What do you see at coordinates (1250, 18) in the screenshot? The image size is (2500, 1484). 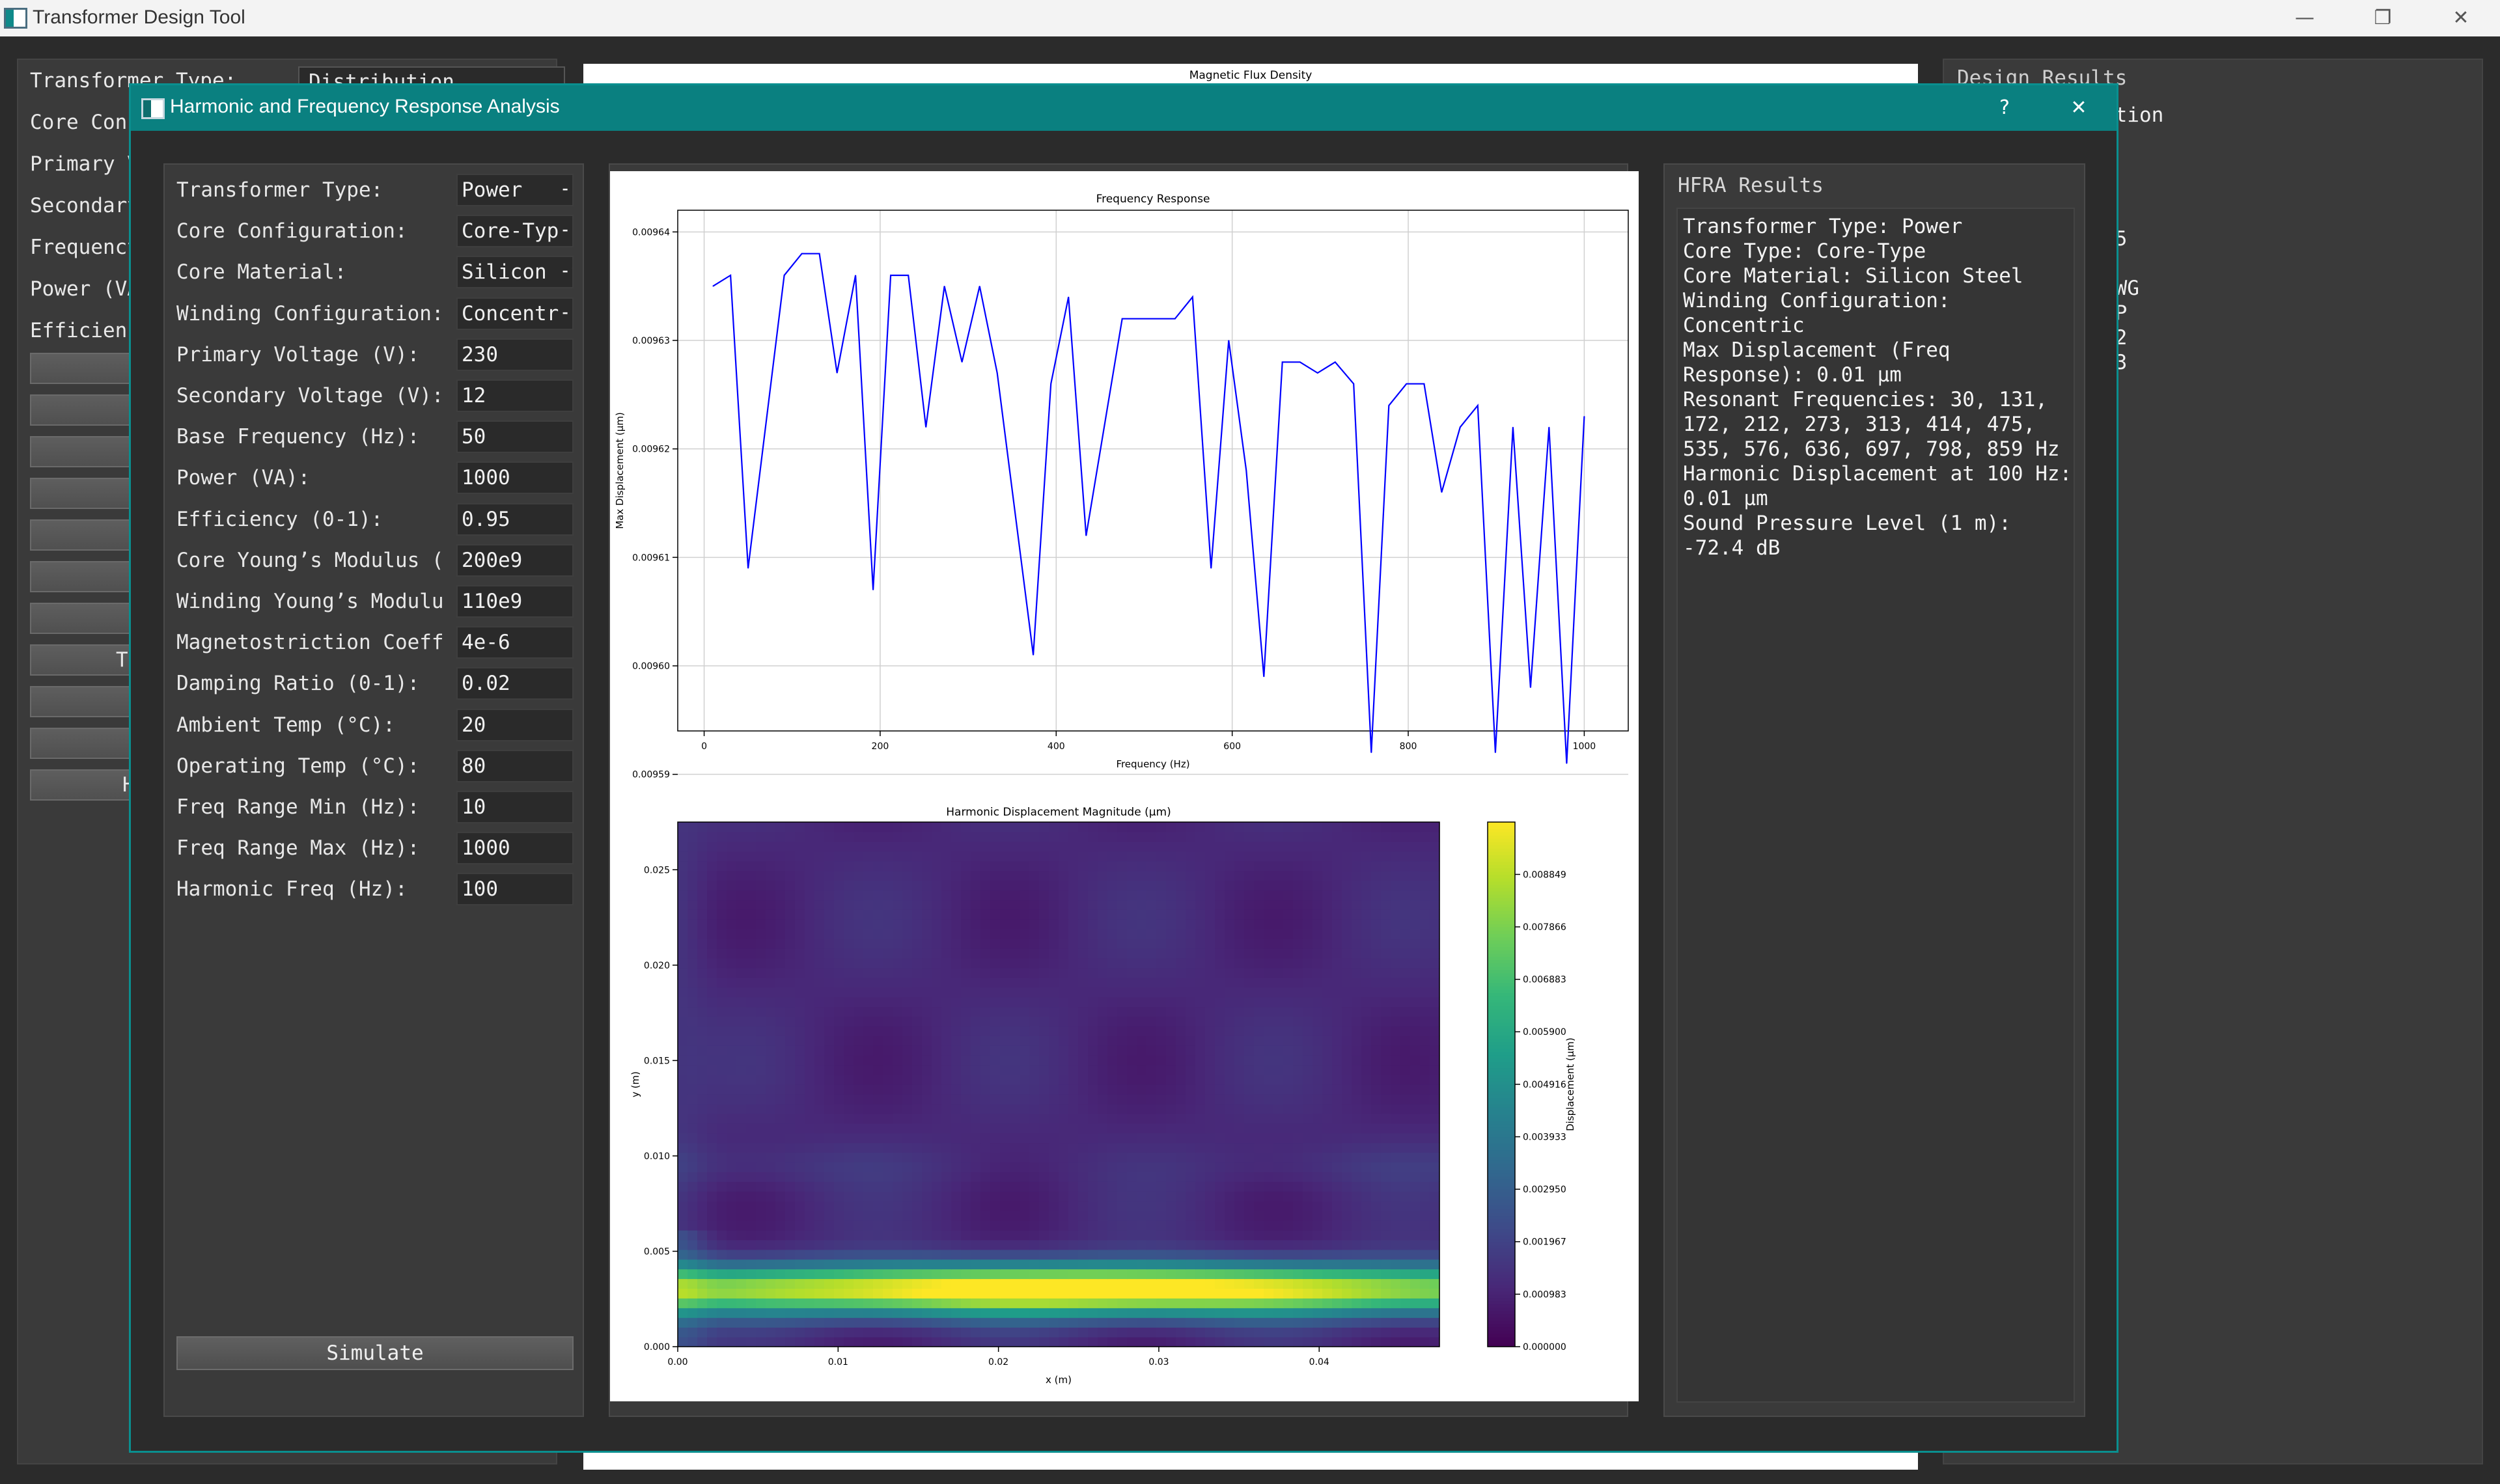 I see `main-titlebar: Transformer Design Tool — ❐ ✕` at bounding box center [1250, 18].